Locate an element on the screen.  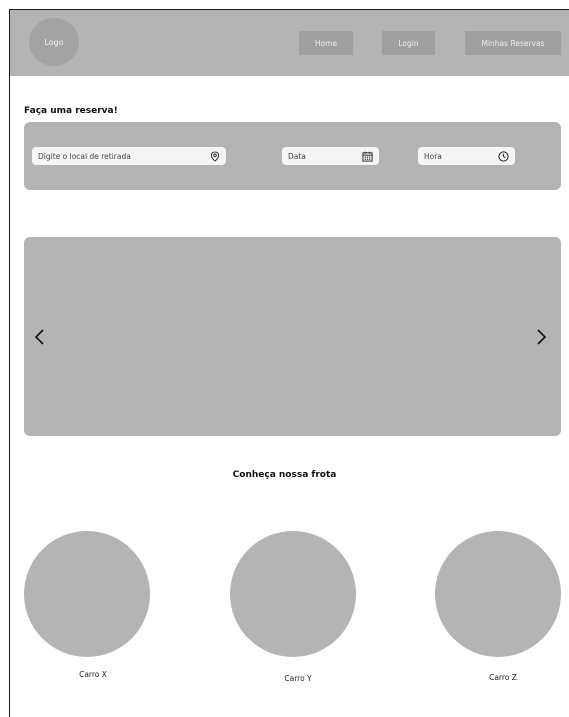
chevron-right-icon is located at coordinates (541, 337).